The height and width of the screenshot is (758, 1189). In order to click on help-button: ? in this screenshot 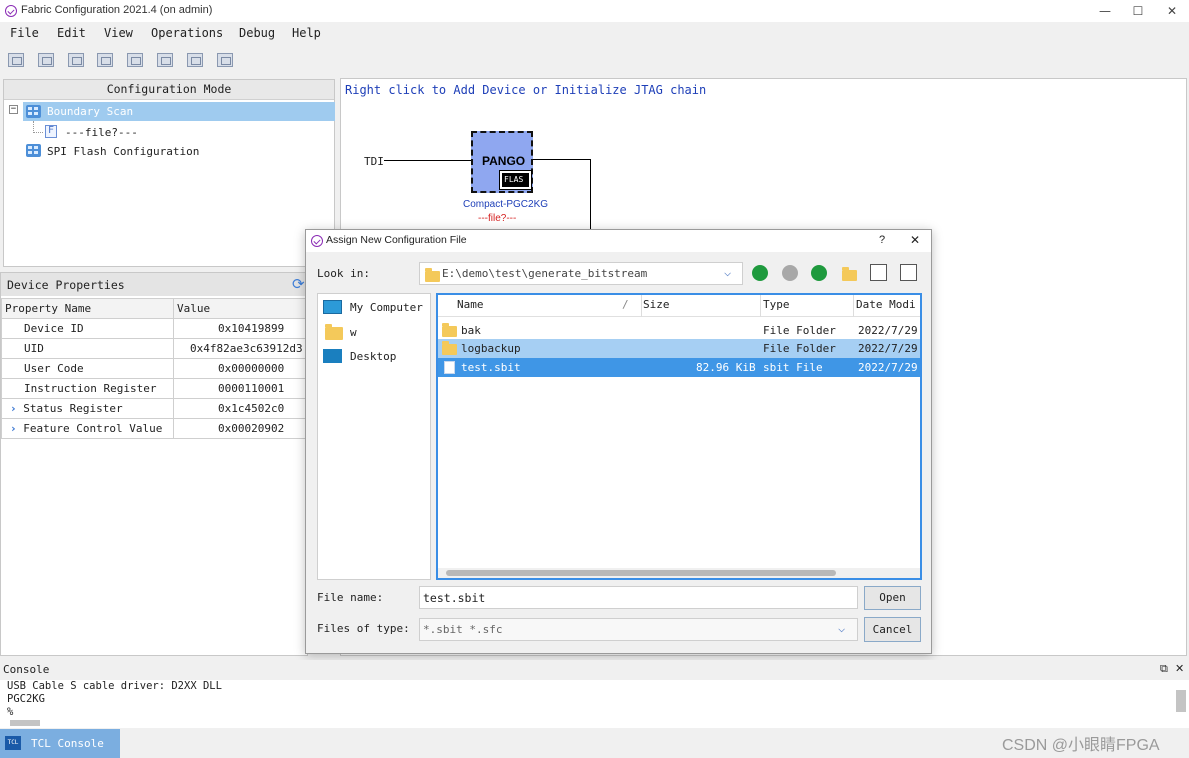, I will do `click(882, 240)`.